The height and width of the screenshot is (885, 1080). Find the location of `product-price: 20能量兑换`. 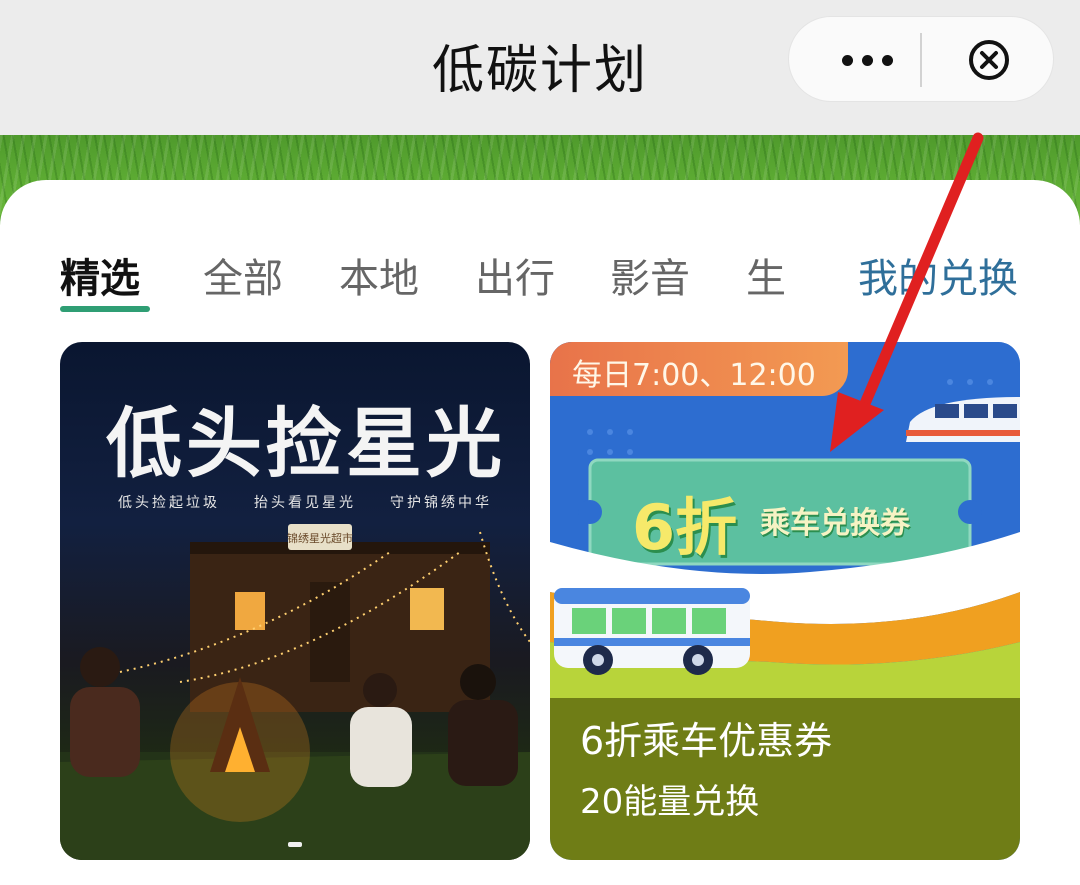

product-price: 20能量兑换 is located at coordinates (670, 802).